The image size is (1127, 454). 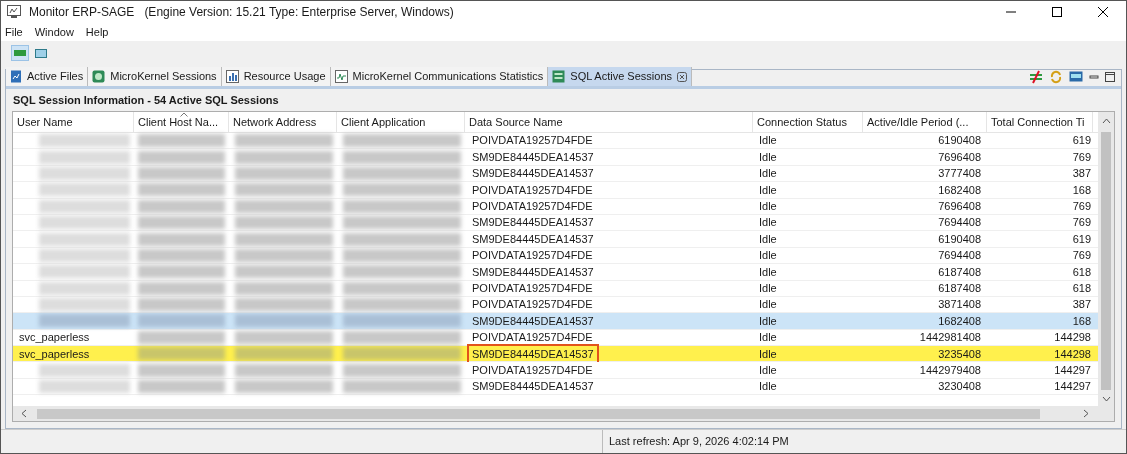 I want to click on table-cell-text: 3235408, so click(x=959, y=354).